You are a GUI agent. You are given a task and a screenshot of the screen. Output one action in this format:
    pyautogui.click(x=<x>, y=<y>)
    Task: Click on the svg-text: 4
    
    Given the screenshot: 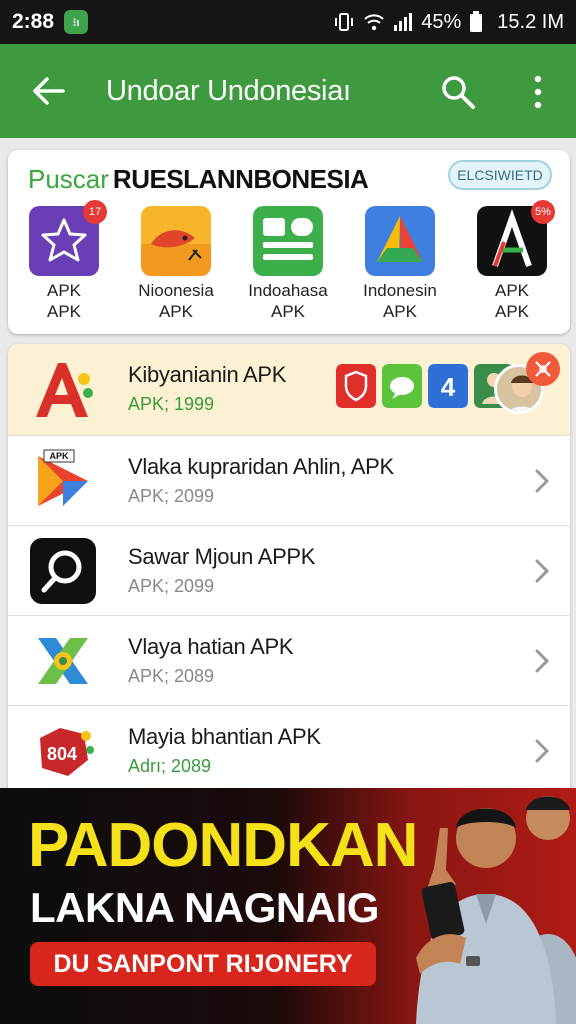 What is the action you would take?
    pyautogui.click(x=448, y=387)
    